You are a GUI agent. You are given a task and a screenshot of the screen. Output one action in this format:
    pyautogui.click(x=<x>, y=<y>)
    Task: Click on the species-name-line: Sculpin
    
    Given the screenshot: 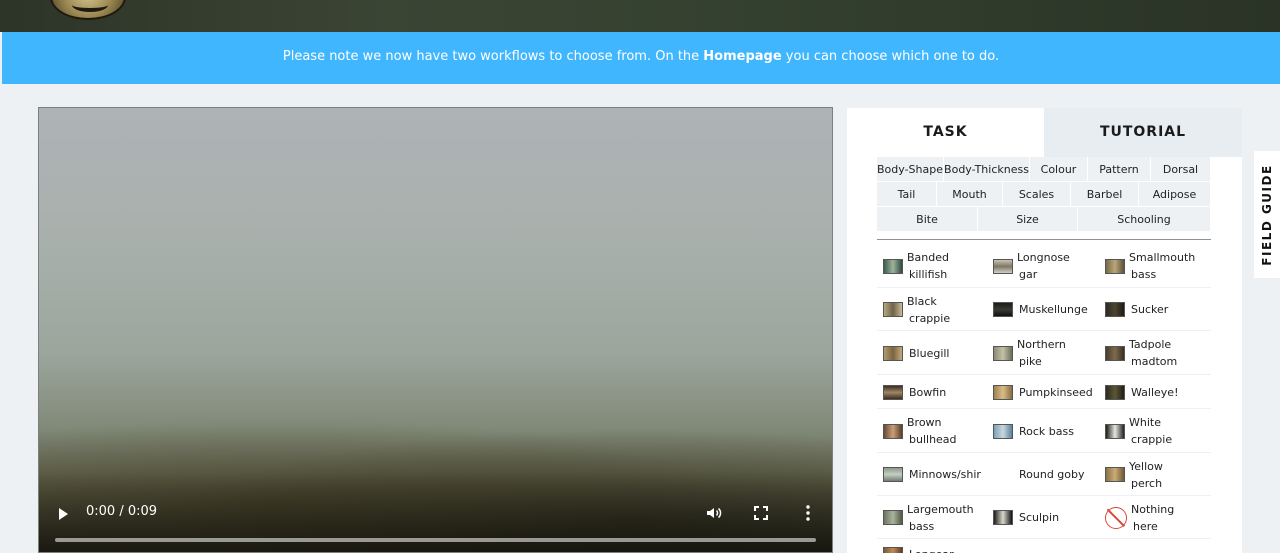 What is the action you would take?
    pyautogui.click(x=1039, y=517)
    